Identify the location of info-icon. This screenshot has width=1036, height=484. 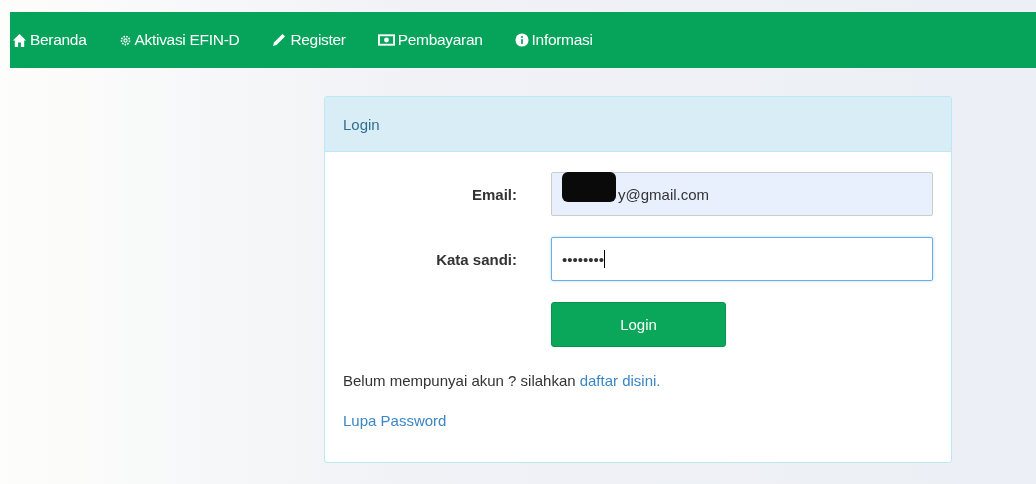
(521, 40).